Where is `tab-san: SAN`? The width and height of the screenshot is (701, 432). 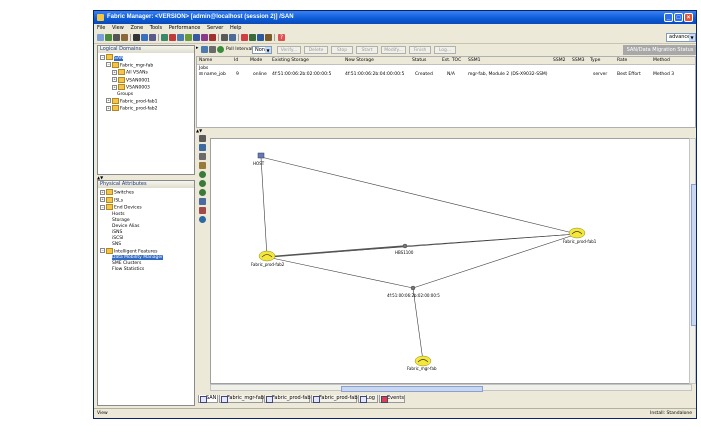
tab-san: SAN is located at coordinates (208, 399).